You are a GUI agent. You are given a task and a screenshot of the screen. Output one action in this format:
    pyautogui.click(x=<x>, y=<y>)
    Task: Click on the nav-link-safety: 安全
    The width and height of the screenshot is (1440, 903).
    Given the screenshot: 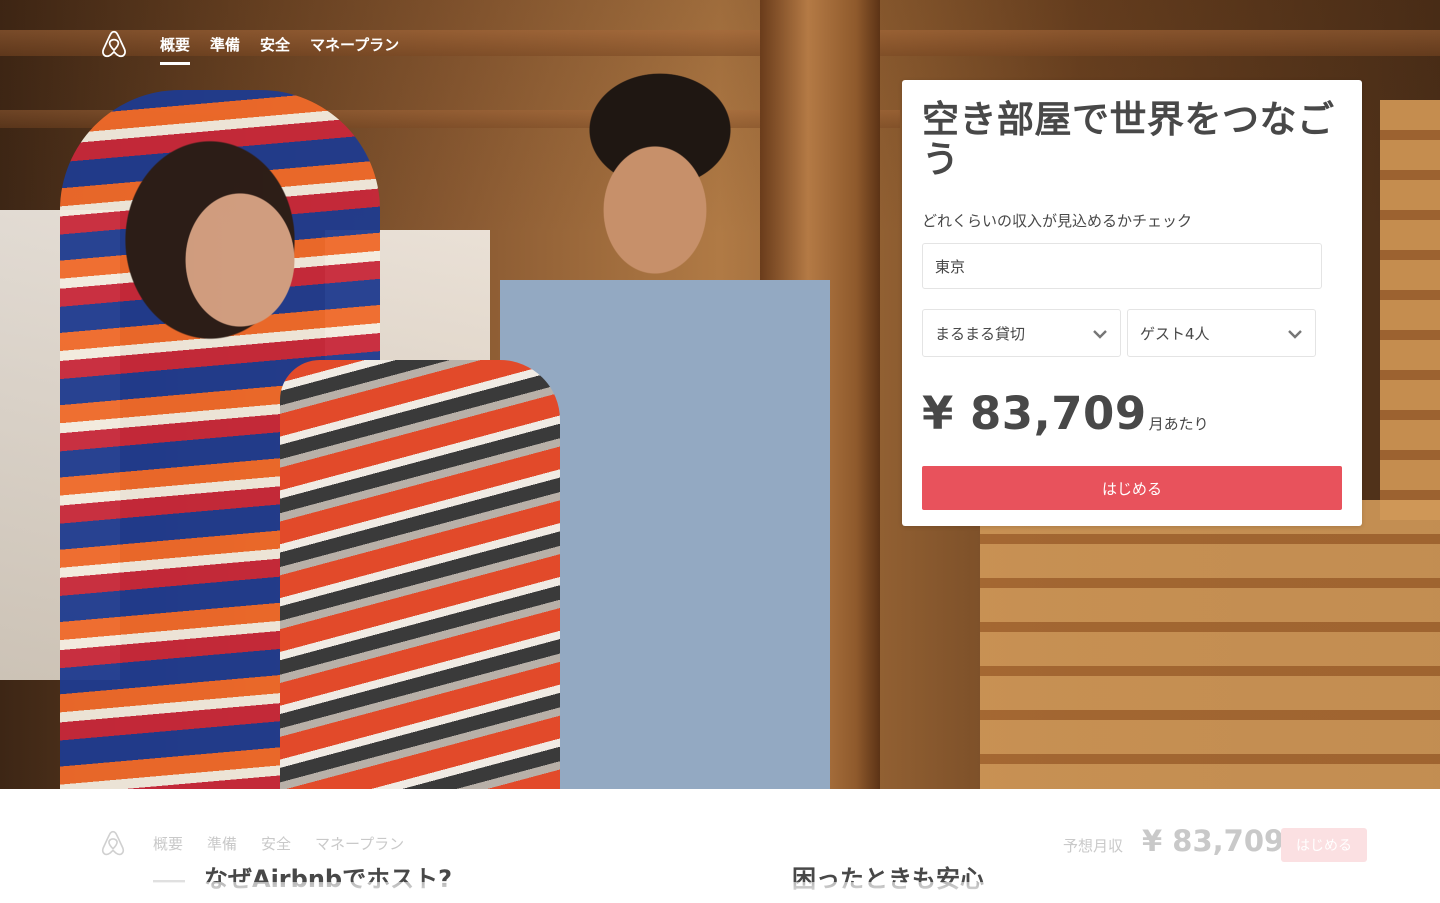 What is the action you would take?
    pyautogui.click(x=275, y=49)
    